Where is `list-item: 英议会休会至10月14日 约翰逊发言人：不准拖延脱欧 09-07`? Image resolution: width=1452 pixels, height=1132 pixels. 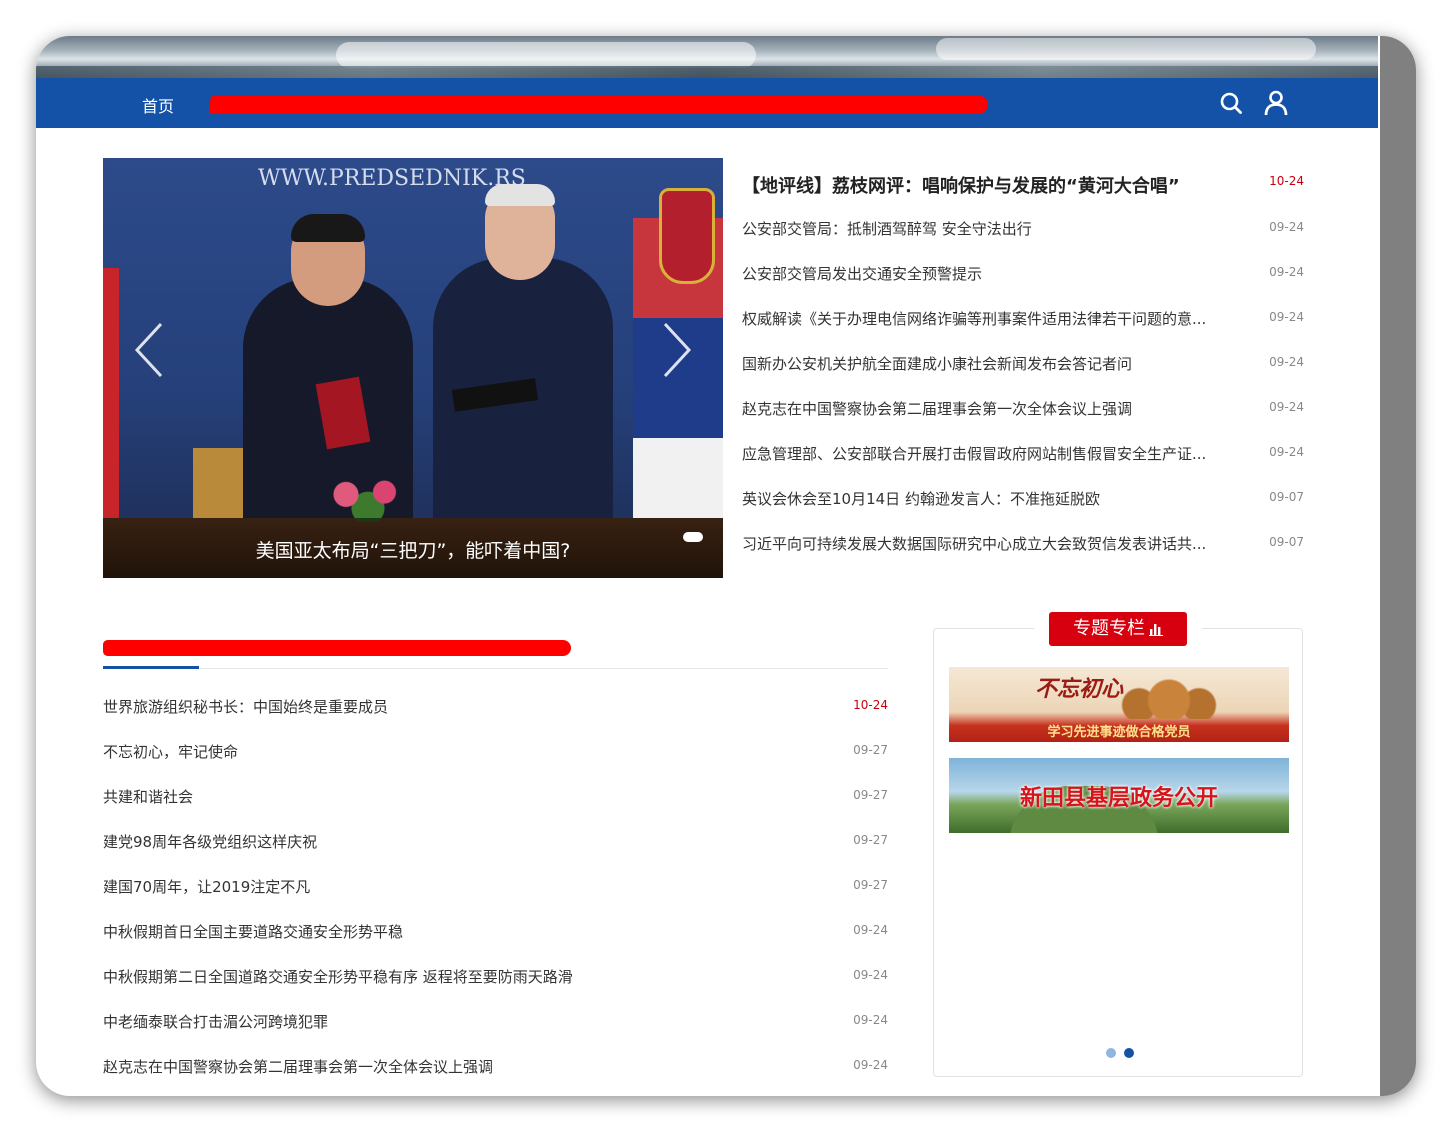 list-item: 英议会休会至10月14日 约翰逊发言人：不准拖延脱欧 09-07 is located at coordinates (1023, 498).